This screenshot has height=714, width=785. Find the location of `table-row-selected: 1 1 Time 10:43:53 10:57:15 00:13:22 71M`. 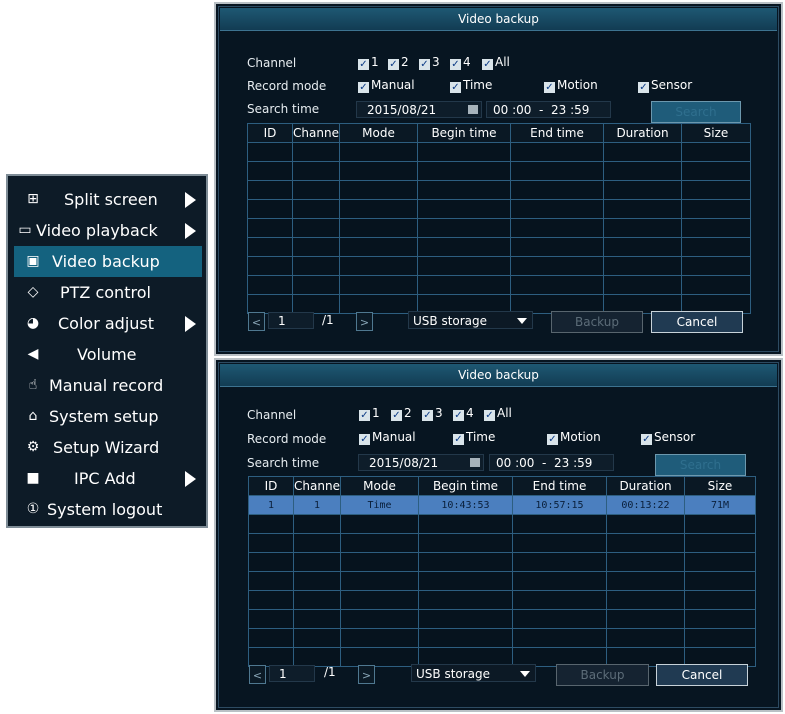

table-row-selected: 1 1 Time 10:43:53 10:57:15 00:13:22 71M is located at coordinates (502, 505).